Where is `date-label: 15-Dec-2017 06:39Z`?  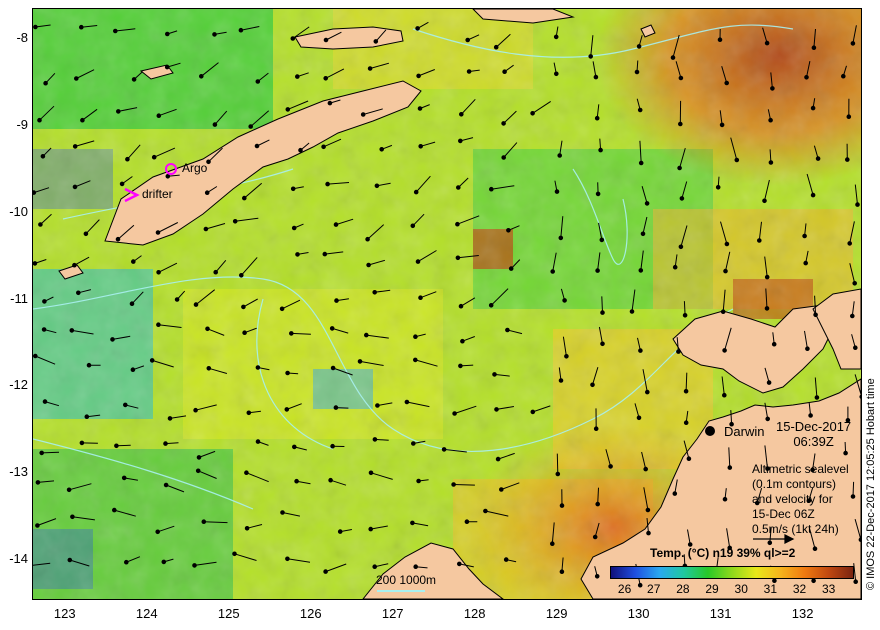 date-label: 15-Dec-2017 06:39Z is located at coordinates (813, 434).